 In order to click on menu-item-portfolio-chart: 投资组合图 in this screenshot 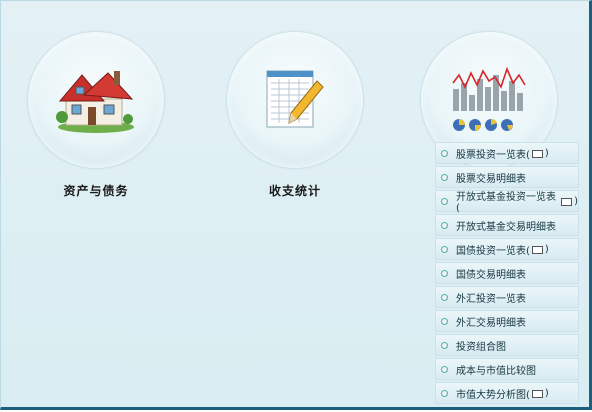, I will do `click(507, 345)`.